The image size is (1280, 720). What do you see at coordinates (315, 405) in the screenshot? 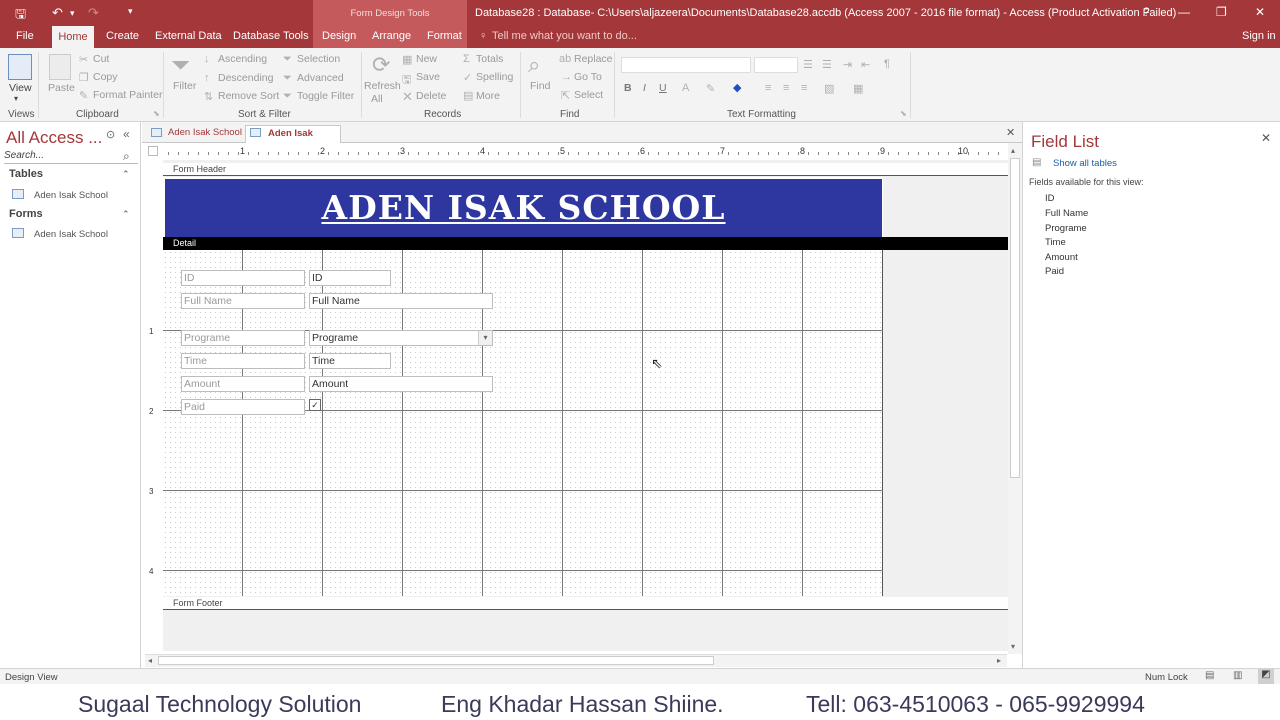
I see `checkbox-paid: ✓` at bounding box center [315, 405].